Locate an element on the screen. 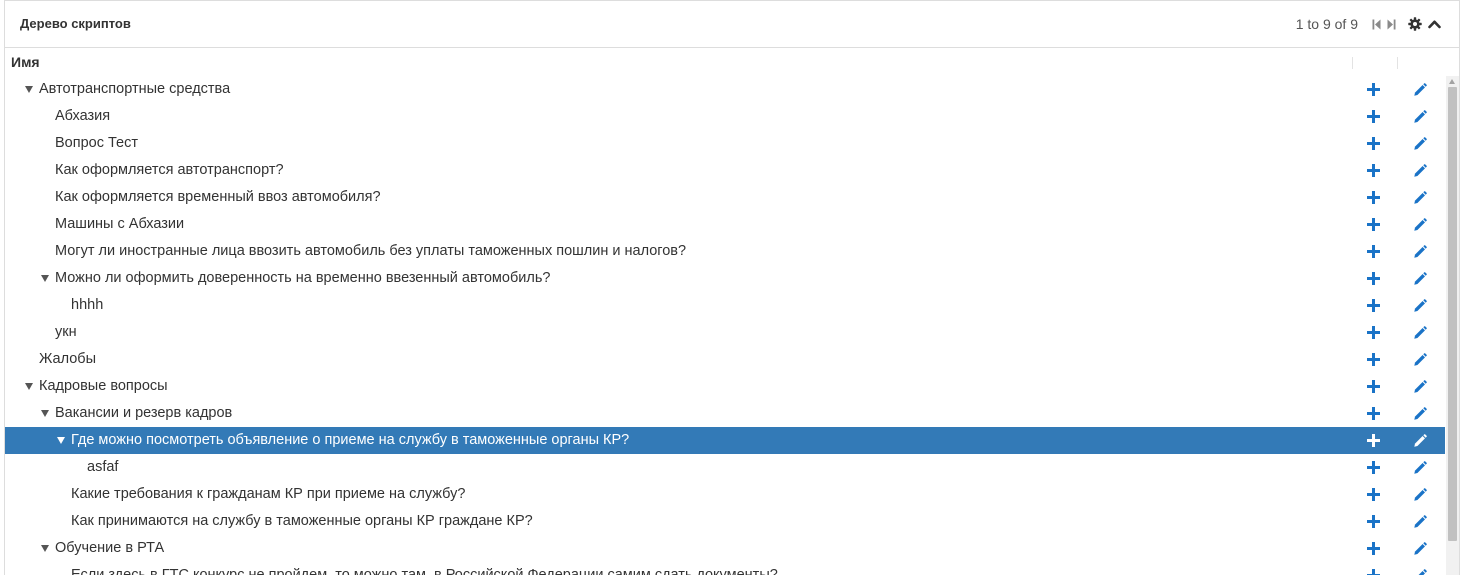 Image resolution: width=1461 pixels, height=575 pixels. chevron-up-icon is located at coordinates (1434, 24).